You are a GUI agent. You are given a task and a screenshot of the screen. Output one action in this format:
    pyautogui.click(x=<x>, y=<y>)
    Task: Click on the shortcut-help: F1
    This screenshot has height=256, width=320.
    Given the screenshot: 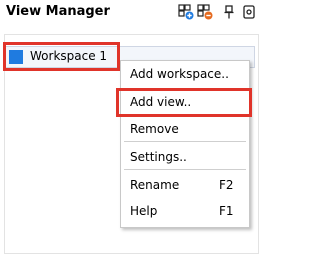 What is the action you would take?
    pyautogui.click(x=226, y=211)
    